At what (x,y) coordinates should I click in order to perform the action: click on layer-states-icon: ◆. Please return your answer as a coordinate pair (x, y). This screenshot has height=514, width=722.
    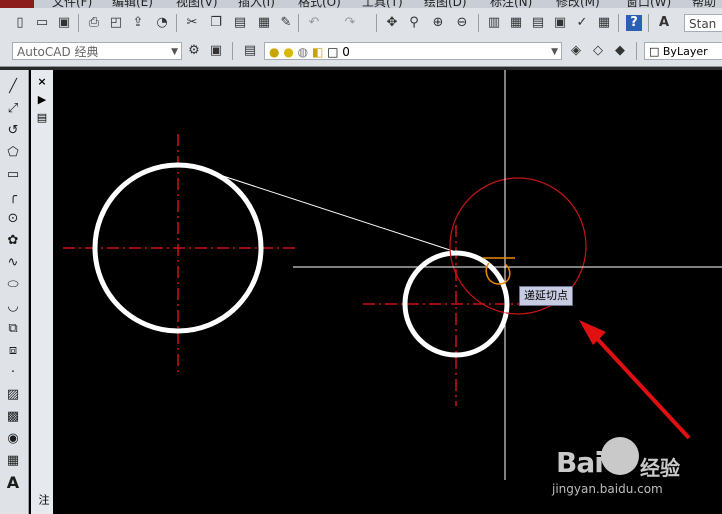
    Looking at the image, I should click on (620, 51).